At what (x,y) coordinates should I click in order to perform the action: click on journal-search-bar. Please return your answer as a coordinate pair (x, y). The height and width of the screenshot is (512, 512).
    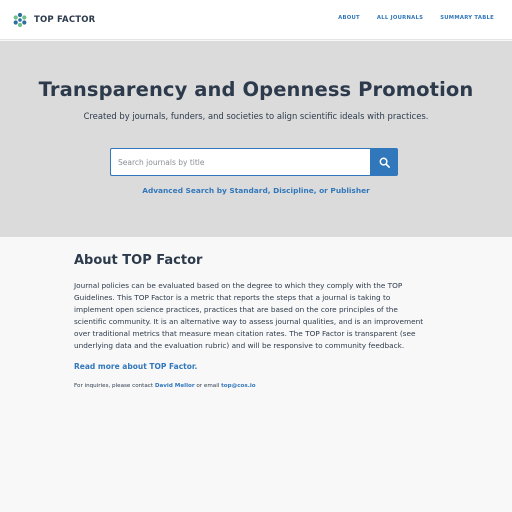
    Looking at the image, I should click on (254, 162).